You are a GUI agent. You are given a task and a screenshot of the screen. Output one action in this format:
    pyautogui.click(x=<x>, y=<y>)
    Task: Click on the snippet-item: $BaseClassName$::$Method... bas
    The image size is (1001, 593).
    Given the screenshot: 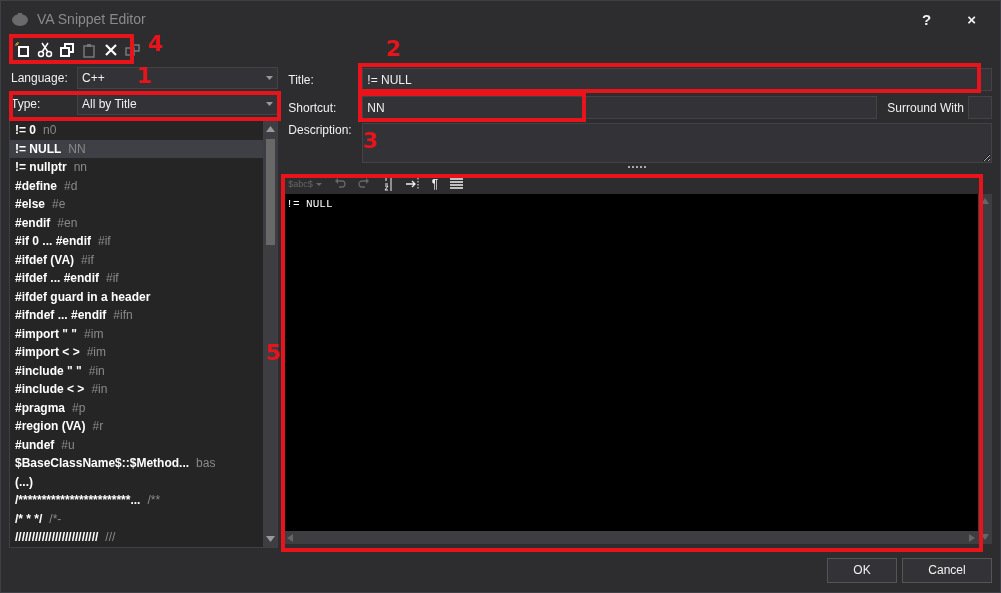 What is the action you would take?
    pyautogui.click(x=137, y=463)
    